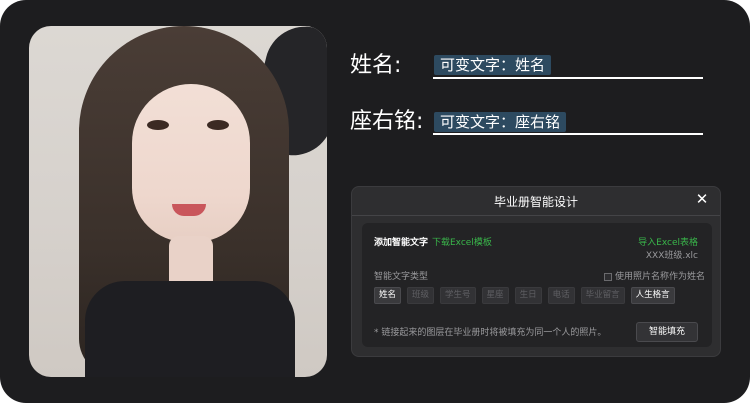  I want to click on photo-eye-right, so click(218, 125).